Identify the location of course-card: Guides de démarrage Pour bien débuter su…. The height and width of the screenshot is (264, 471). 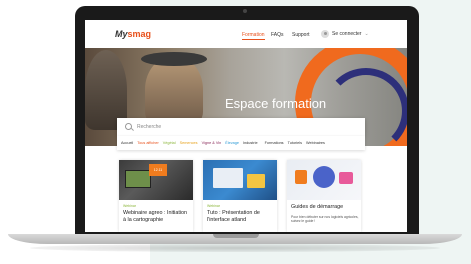
(324, 196).